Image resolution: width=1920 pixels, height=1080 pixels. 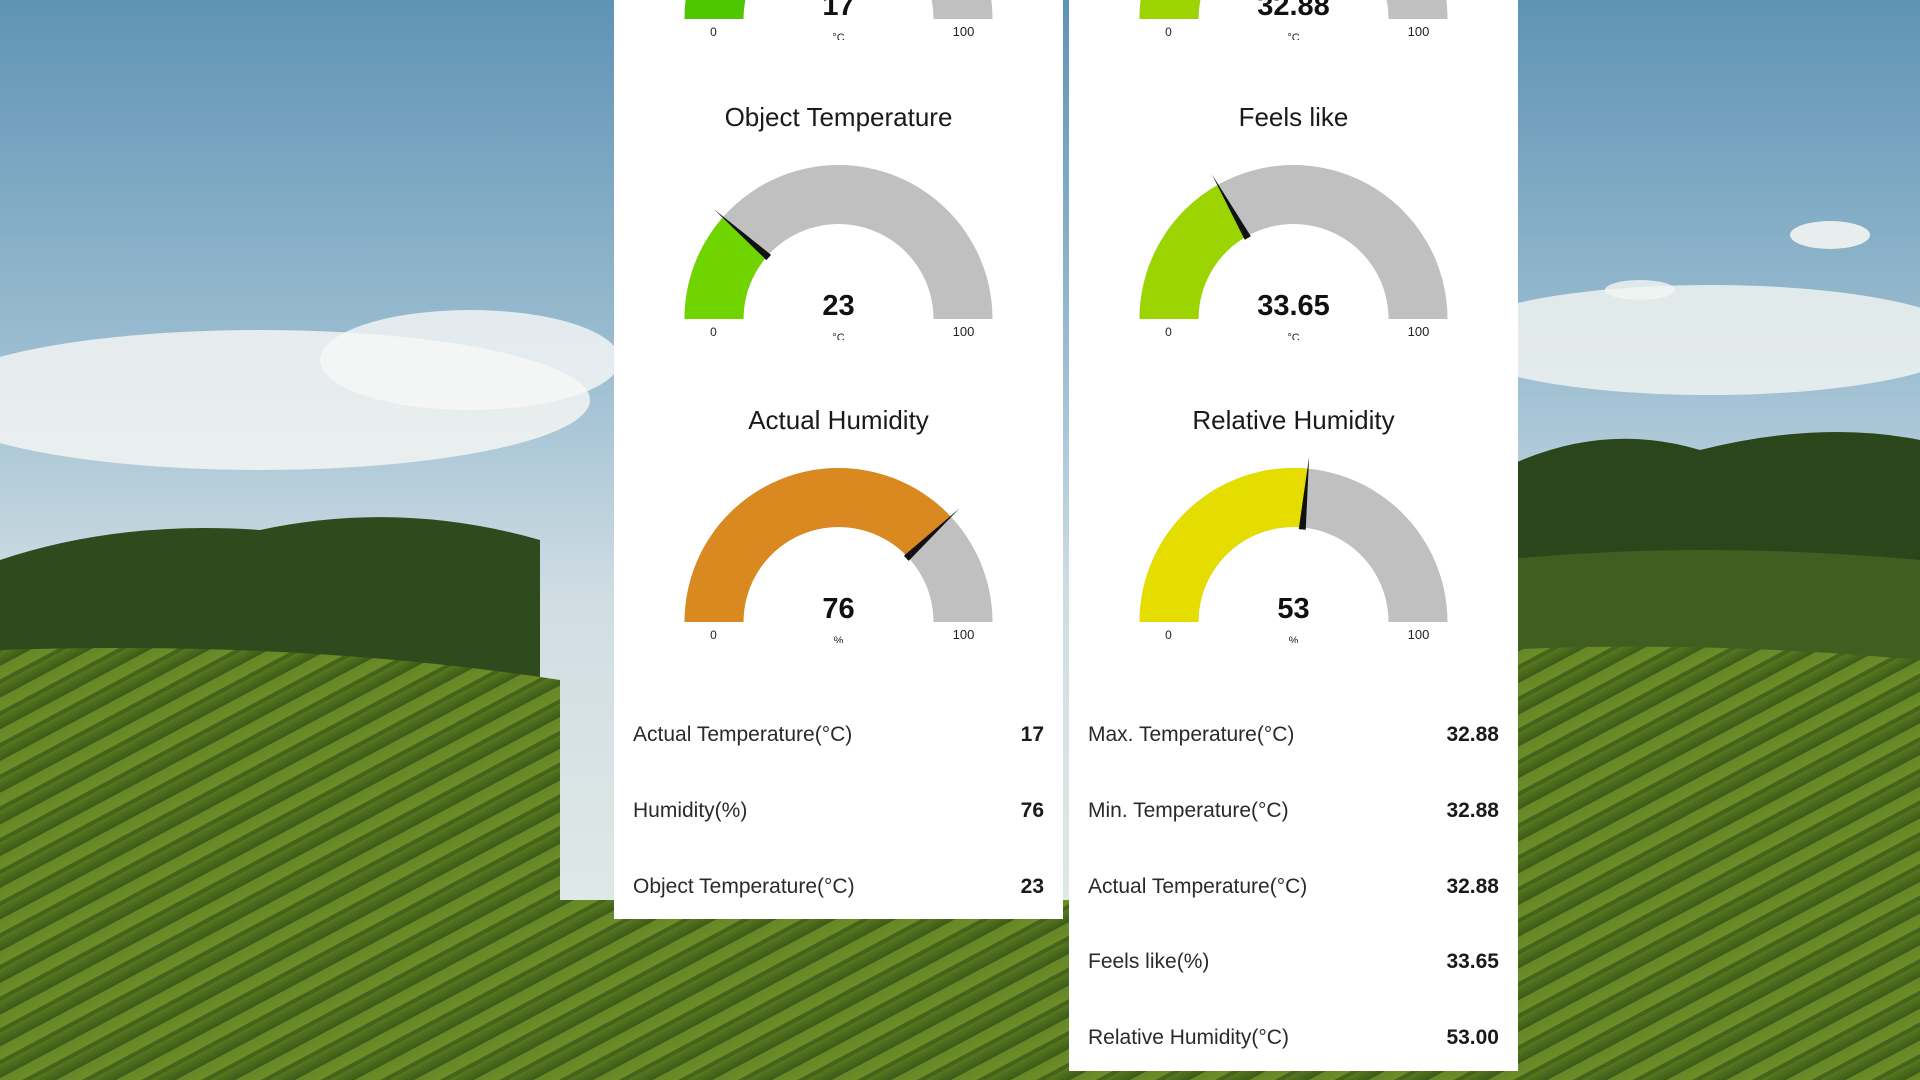 What do you see at coordinates (817, 544) in the screenshot?
I see `gauge-fill` at bounding box center [817, 544].